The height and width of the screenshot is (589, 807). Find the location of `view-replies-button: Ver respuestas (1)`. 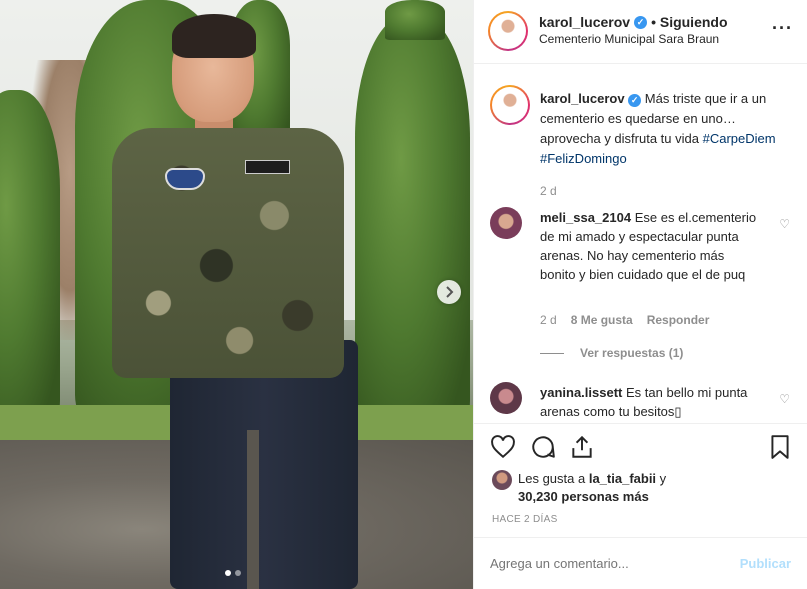

view-replies-button: Ver respuestas (1) is located at coordinates (611, 353).